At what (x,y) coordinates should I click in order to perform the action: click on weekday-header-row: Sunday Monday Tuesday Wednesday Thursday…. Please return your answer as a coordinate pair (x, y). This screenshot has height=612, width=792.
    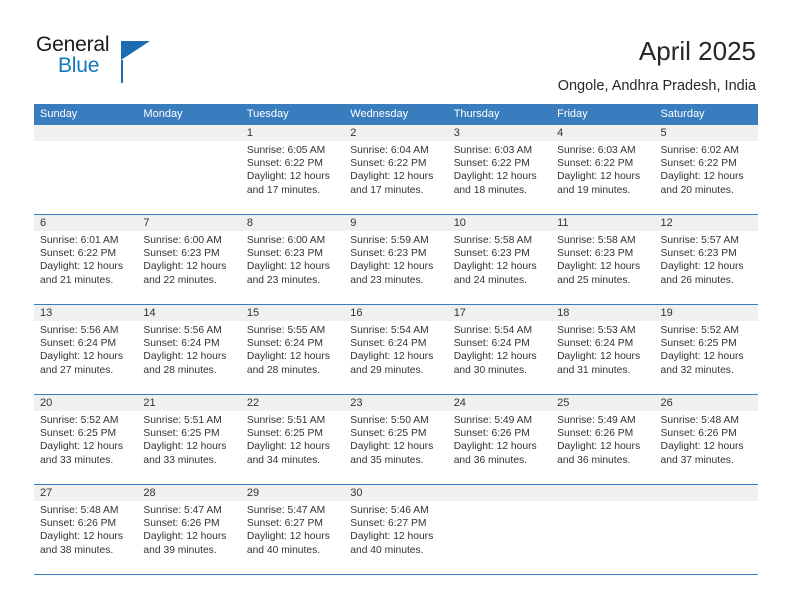
    Looking at the image, I should click on (396, 114).